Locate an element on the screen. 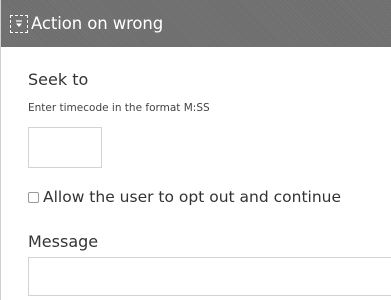  panel-title: Action on wrong is located at coordinates (97, 23).